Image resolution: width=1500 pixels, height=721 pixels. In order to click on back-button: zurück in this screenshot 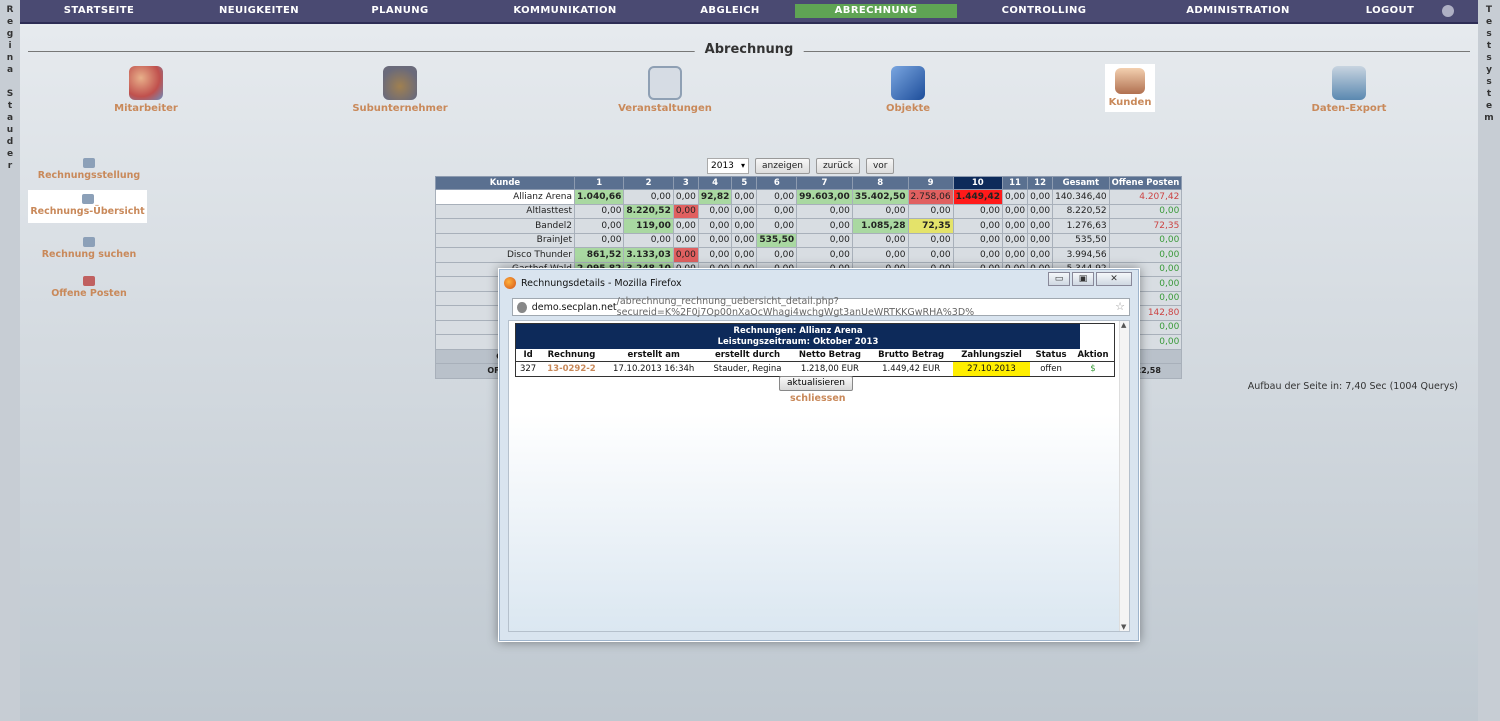, I will do `click(837, 166)`.